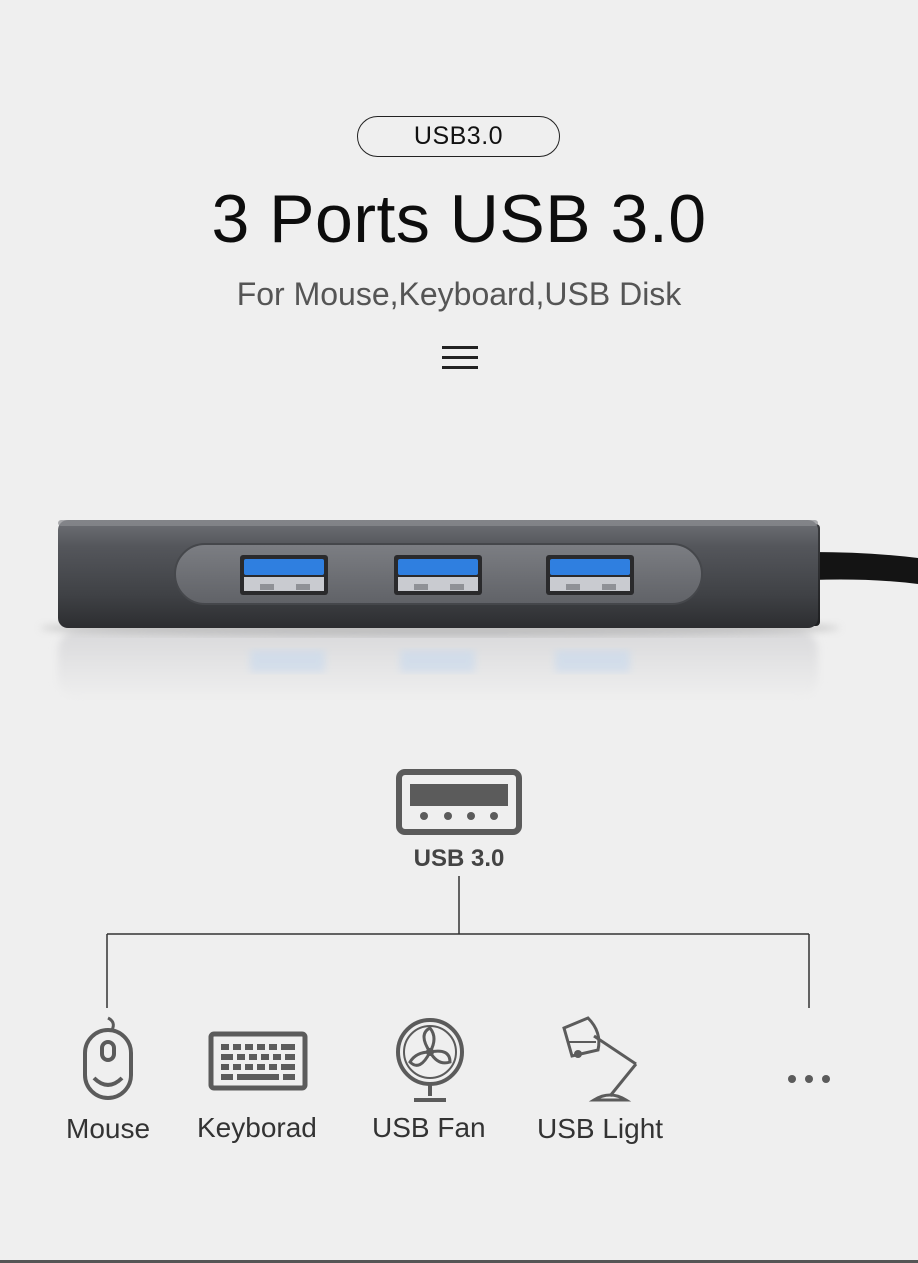 The image size is (918, 1263). I want to click on usb-port-icon, so click(459, 802).